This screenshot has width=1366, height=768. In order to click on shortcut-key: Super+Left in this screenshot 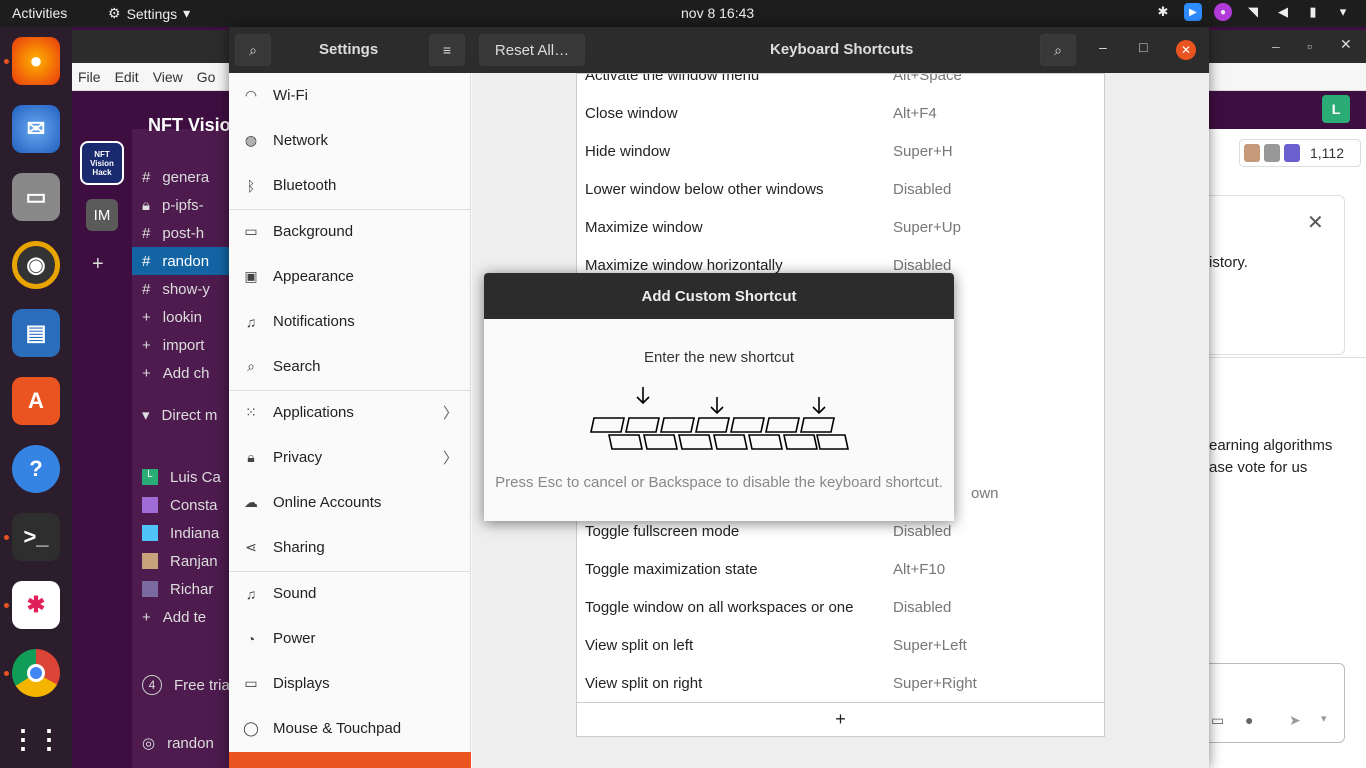, I will do `click(930, 645)`.